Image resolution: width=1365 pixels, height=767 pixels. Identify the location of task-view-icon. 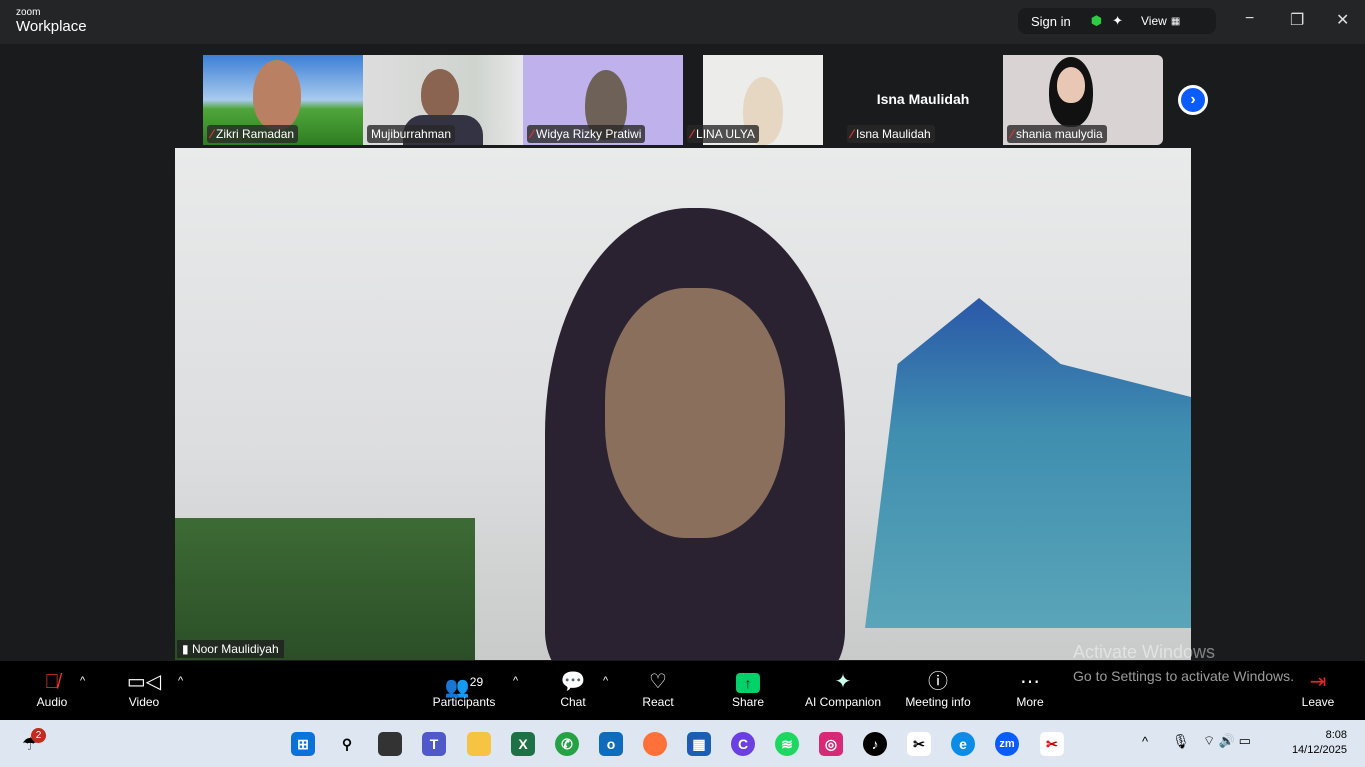
(390, 744).